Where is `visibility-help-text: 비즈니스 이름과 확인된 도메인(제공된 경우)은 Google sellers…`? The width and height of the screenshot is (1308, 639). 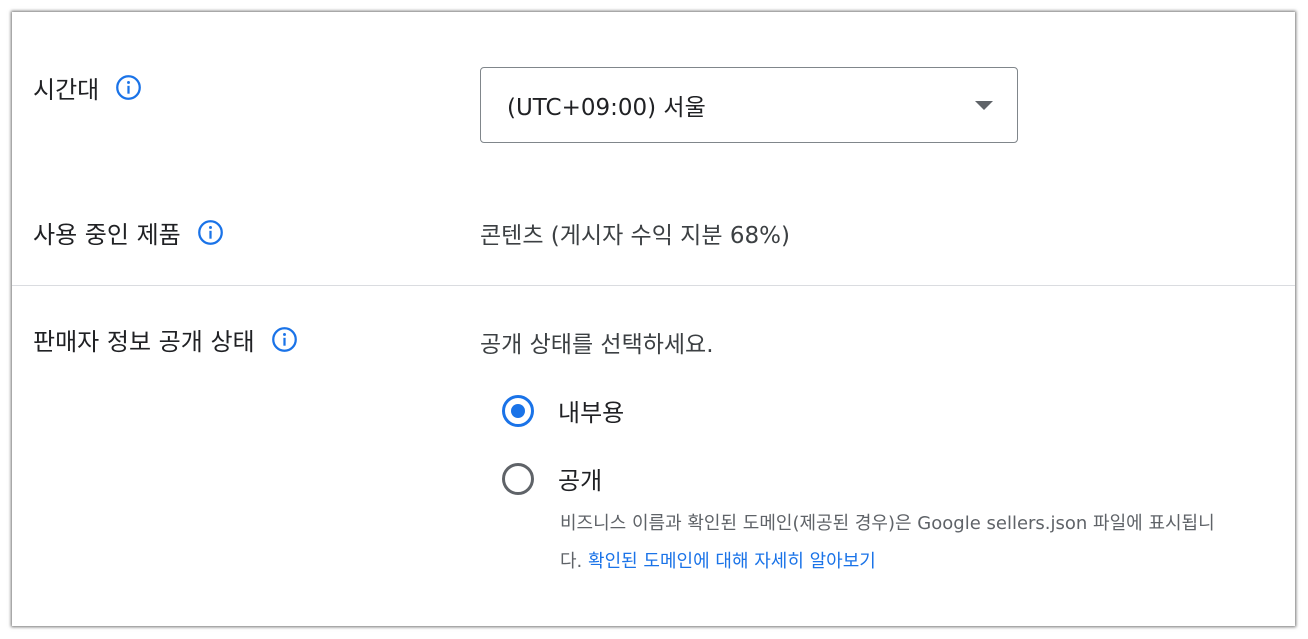 visibility-help-text: 비즈니스 이름과 확인된 도메인(제공된 경우)은 Google sellers… is located at coordinates (890, 543).